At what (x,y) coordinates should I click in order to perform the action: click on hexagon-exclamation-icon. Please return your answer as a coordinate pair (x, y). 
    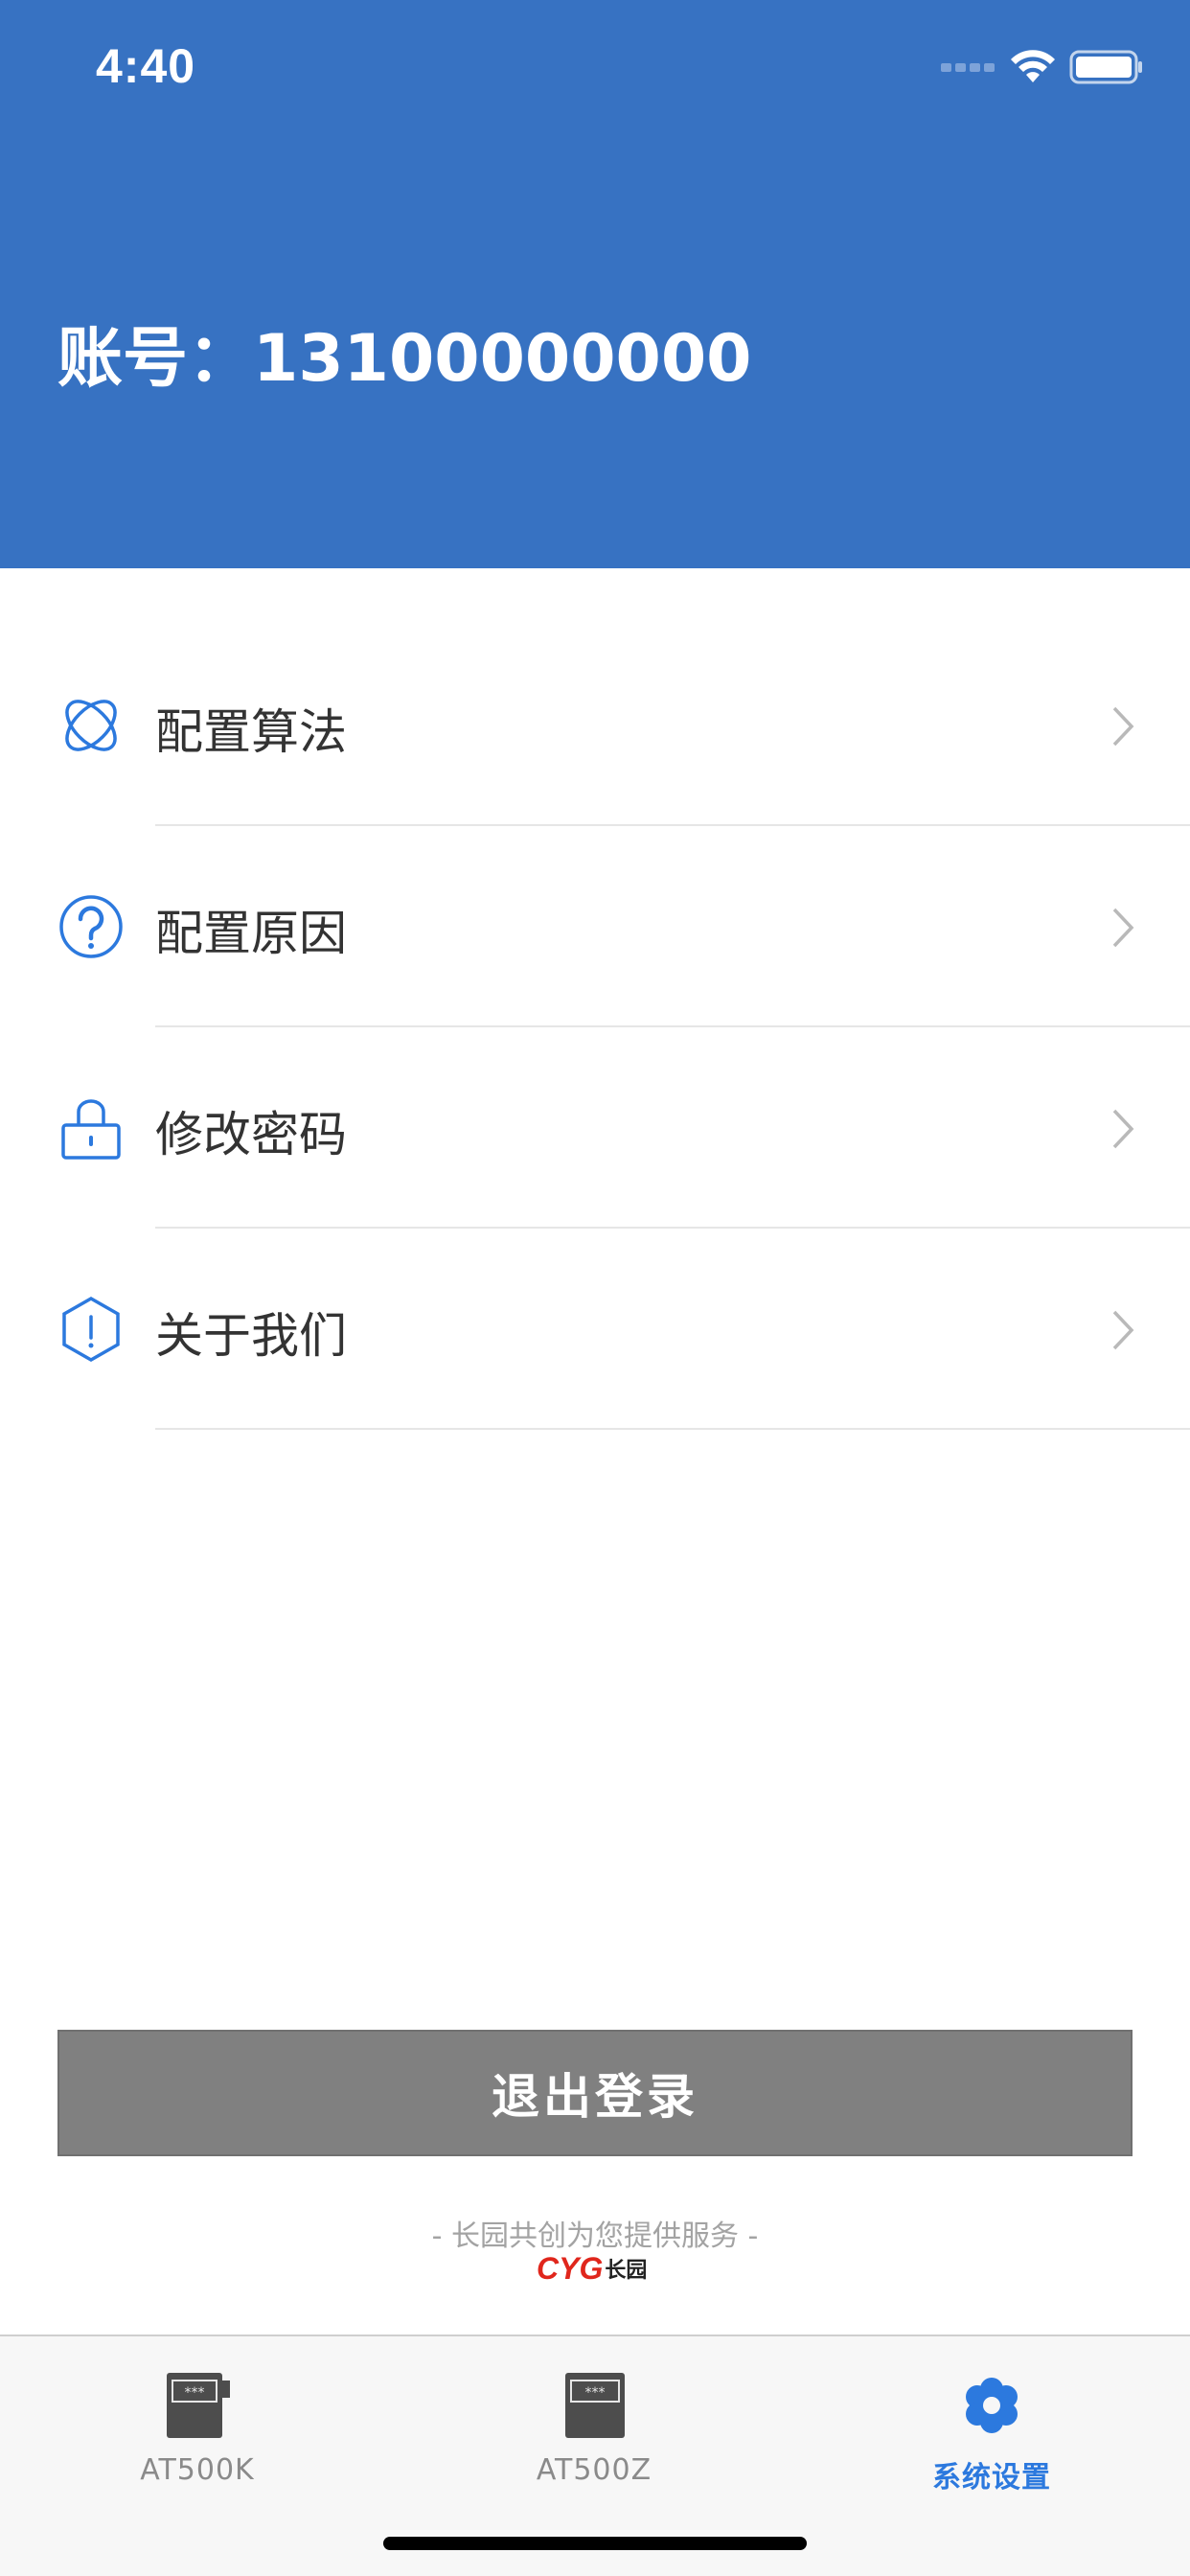
    Looking at the image, I should click on (91, 1329).